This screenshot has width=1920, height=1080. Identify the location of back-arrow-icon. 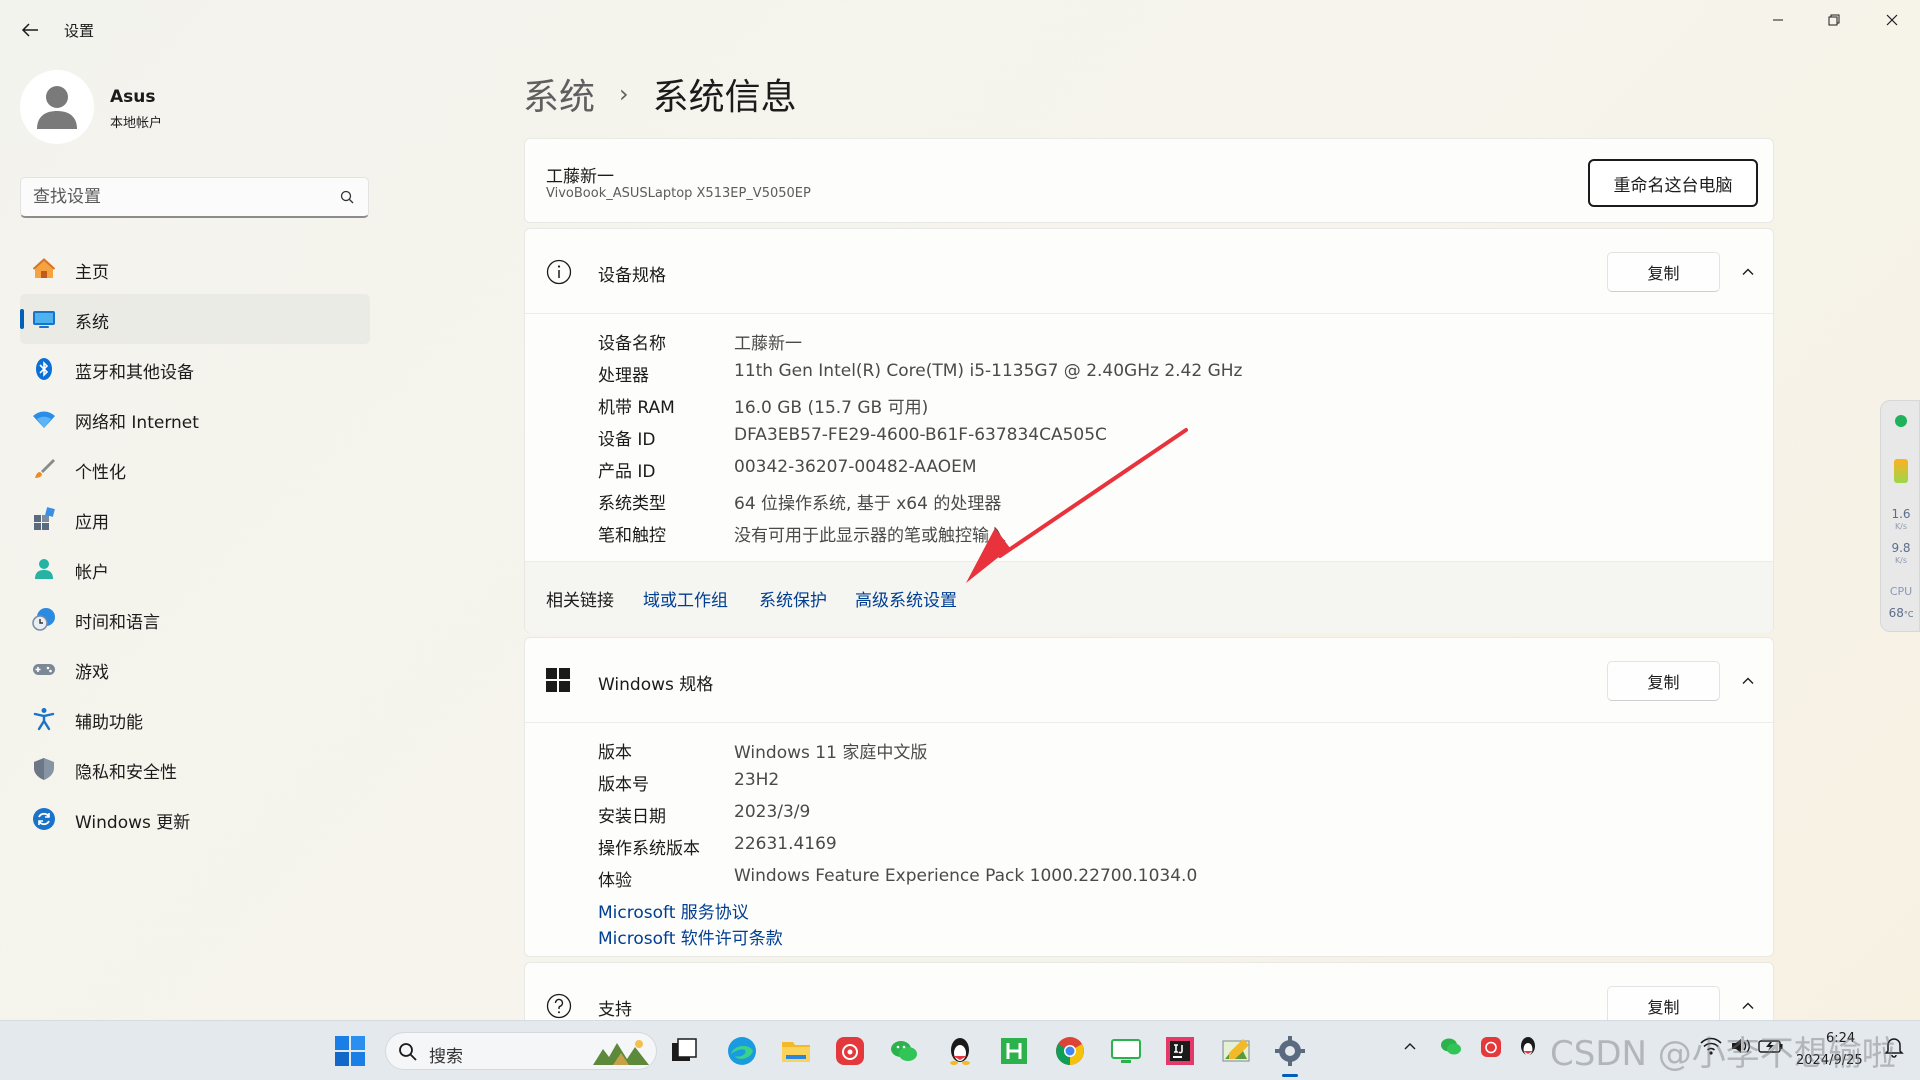
(30, 30).